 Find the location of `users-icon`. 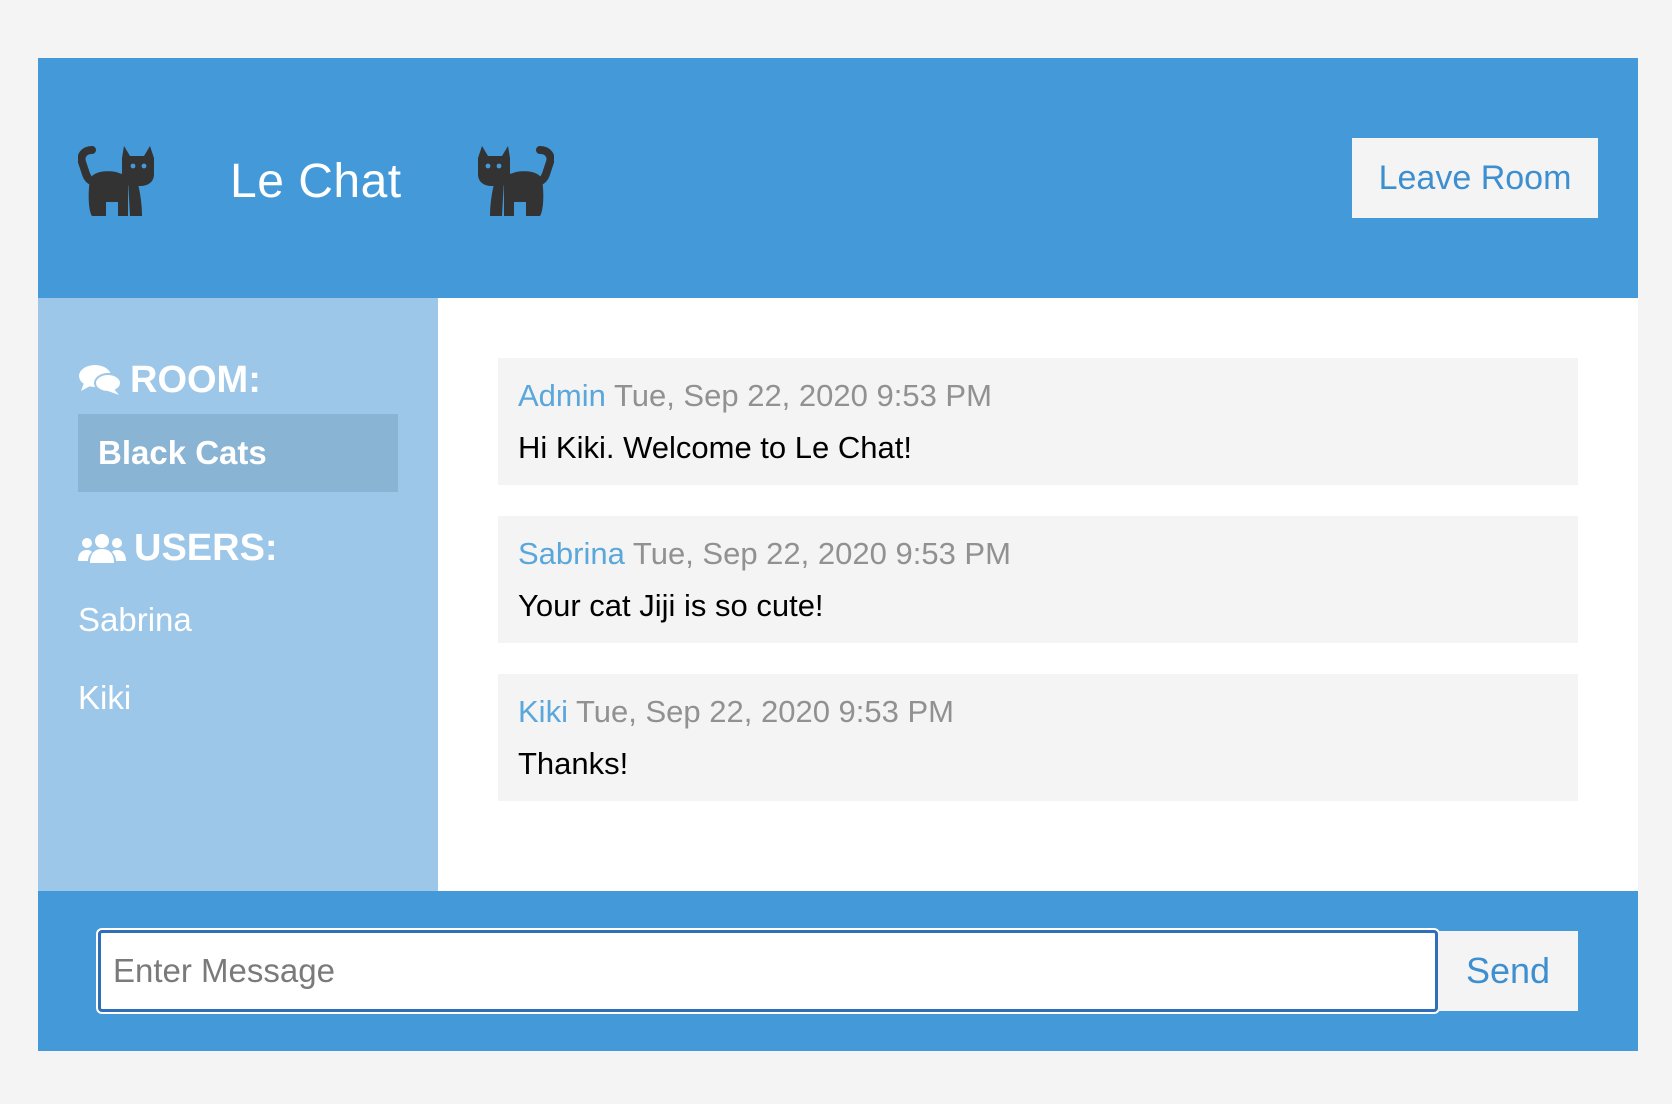

users-icon is located at coordinates (102, 548).